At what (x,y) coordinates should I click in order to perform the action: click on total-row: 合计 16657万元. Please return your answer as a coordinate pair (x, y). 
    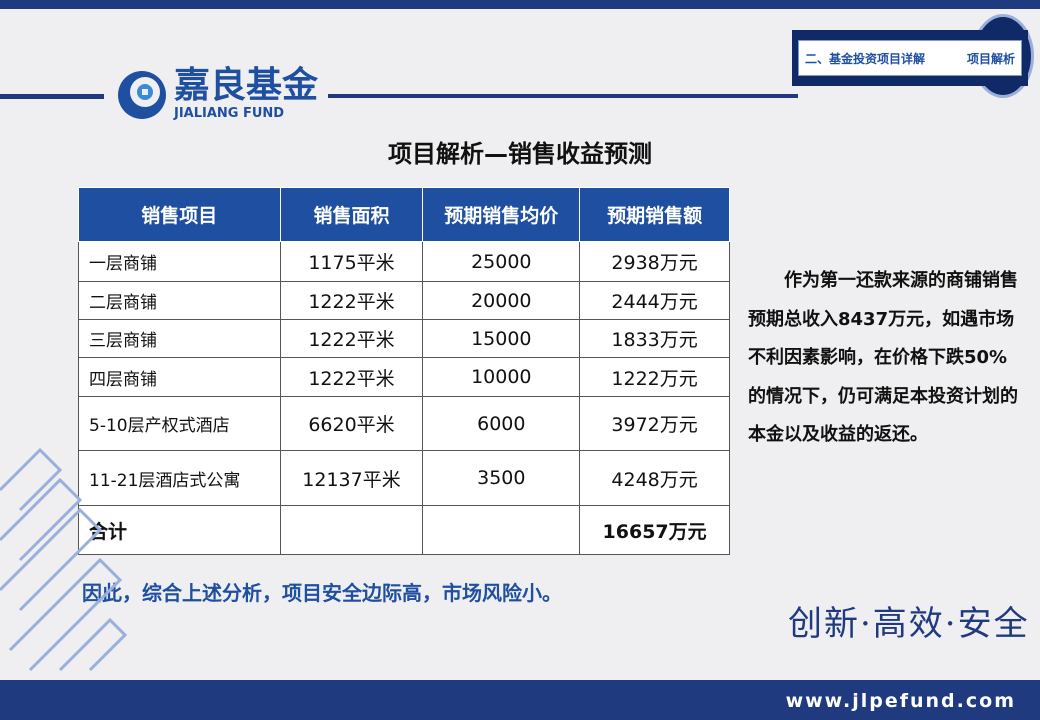
    Looking at the image, I should click on (404, 530).